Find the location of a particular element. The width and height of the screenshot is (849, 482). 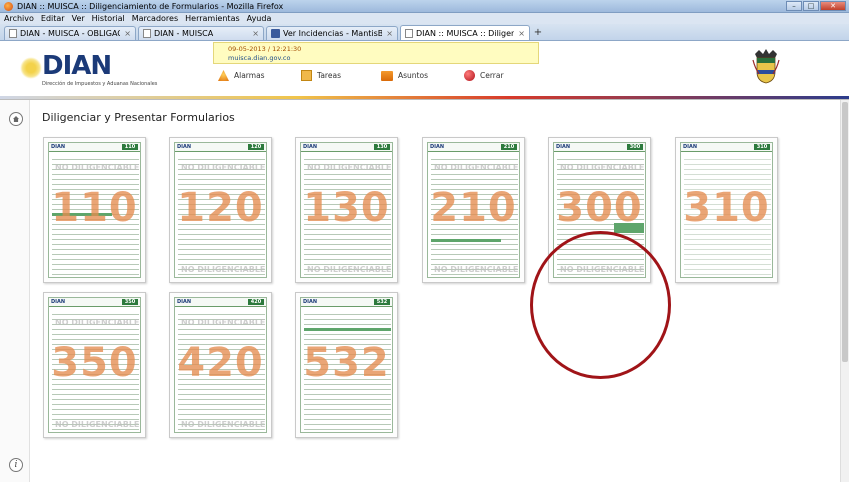

minimize-button: – is located at coordinates (794, 6).